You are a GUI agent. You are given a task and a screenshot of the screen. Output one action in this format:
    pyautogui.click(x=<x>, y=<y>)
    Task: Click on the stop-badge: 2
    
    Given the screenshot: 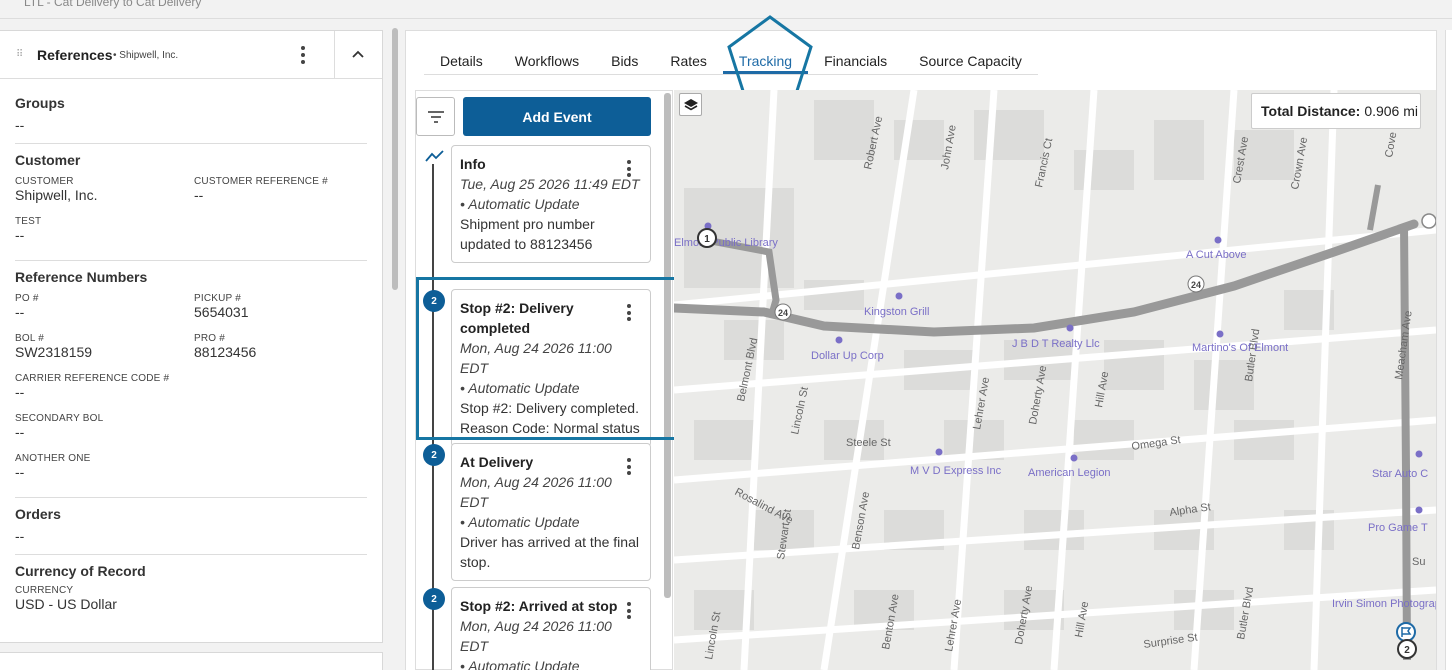 What is the action you would take?
    pyautogui.click(x=434, y=599)
    